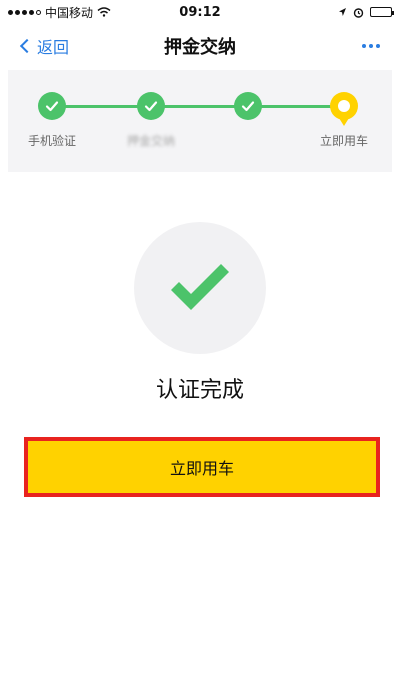  I want to click on page-title: 押金交纳, so click(200, 47).